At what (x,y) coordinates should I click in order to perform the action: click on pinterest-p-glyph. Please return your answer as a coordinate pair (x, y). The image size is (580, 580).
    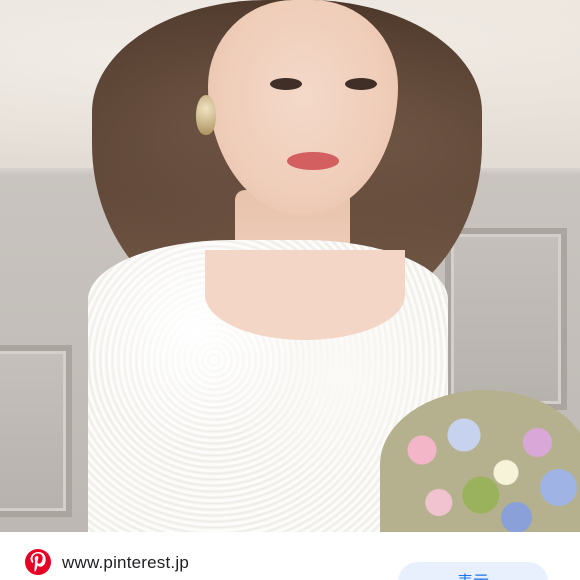
    Looking at the image, I should click on (38, 562).